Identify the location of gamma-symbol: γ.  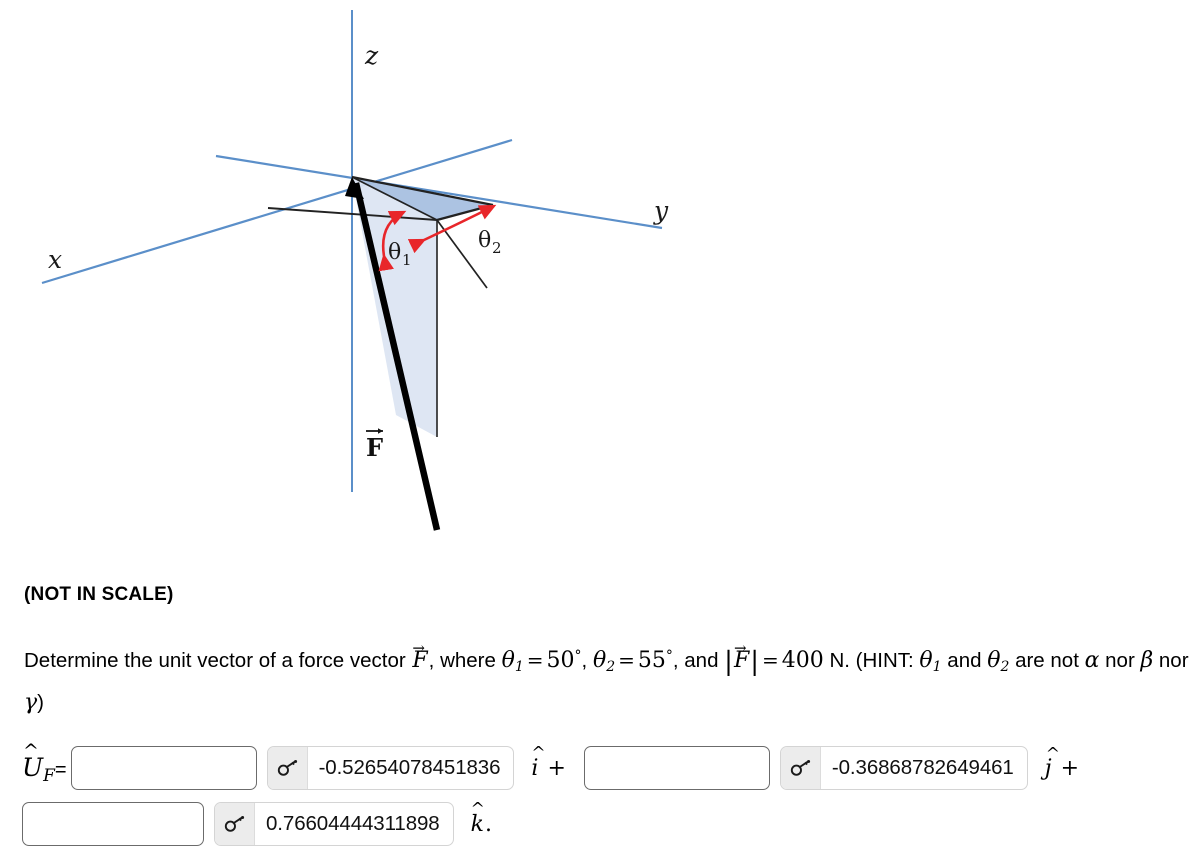
(31, 702).